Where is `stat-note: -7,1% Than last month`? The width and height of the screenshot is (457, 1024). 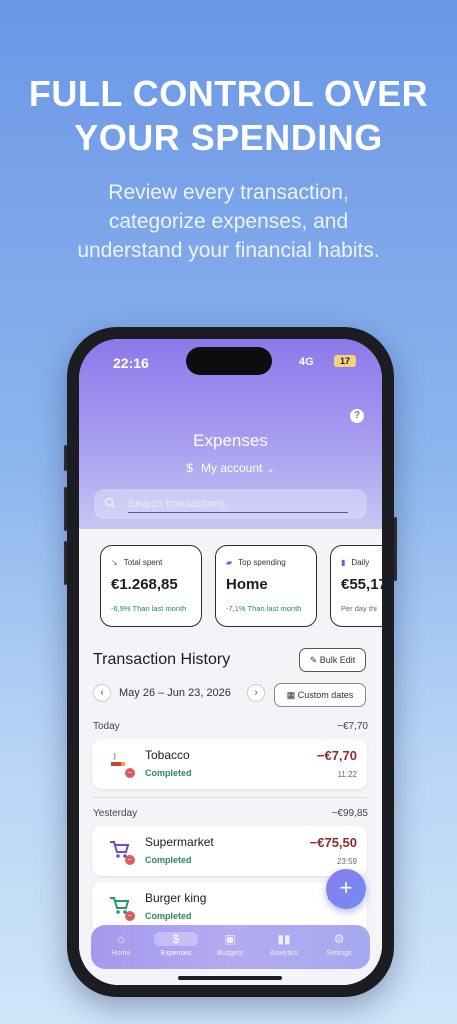 stat-note: -7,1% Than last month is located at coordinates (264, 608).